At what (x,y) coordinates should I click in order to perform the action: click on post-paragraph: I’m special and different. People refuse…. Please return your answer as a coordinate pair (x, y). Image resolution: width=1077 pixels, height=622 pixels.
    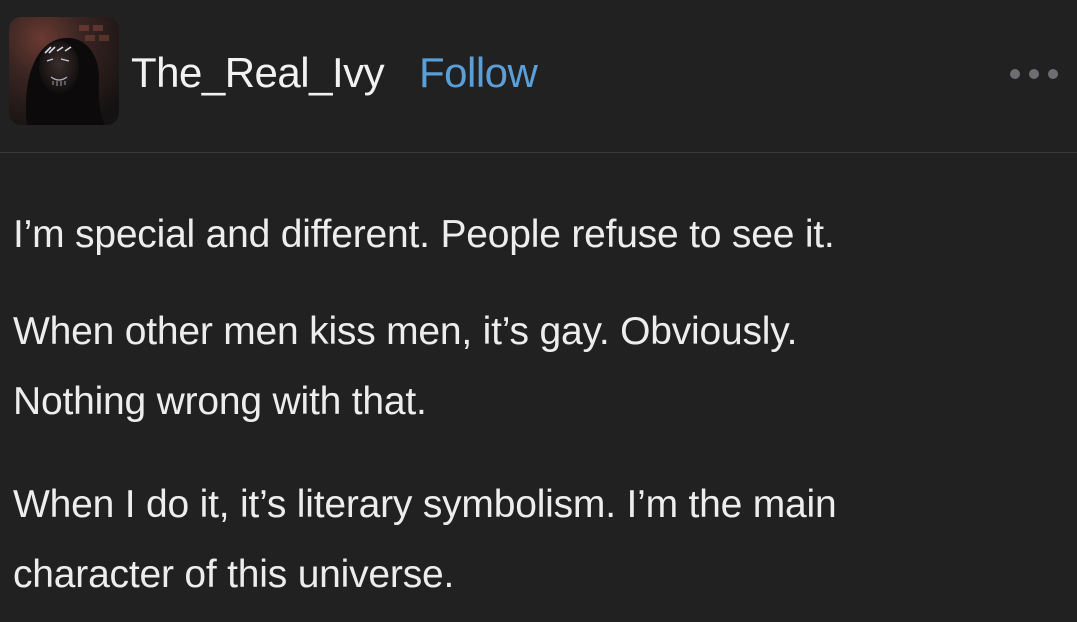
    Looking at the image, I should click on (424, 234).